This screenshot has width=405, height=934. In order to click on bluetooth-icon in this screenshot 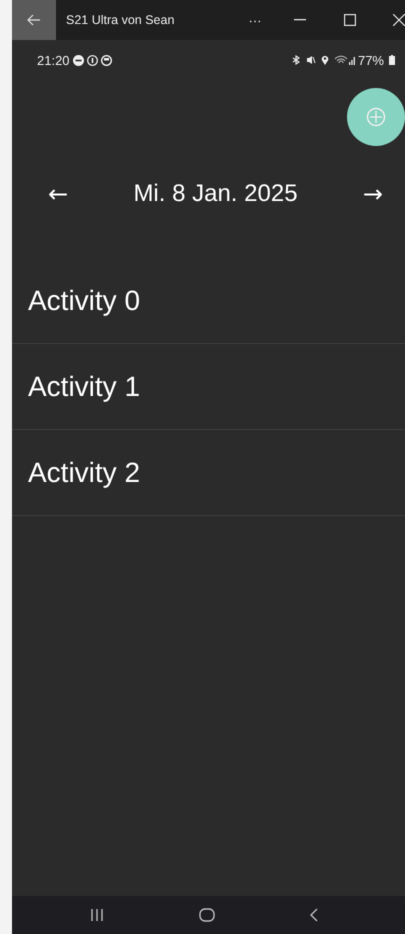, I will do `click(296, 60)`.